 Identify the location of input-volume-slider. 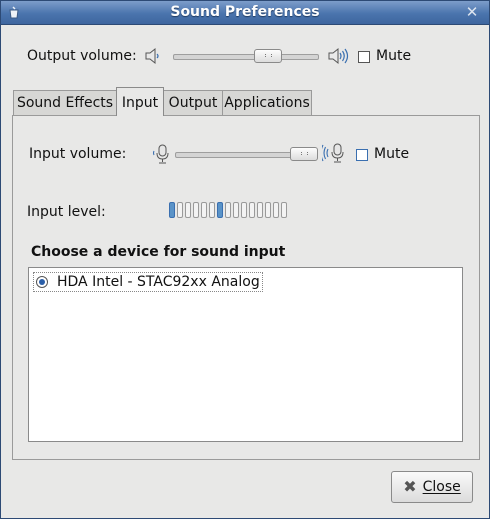
(246, 154).